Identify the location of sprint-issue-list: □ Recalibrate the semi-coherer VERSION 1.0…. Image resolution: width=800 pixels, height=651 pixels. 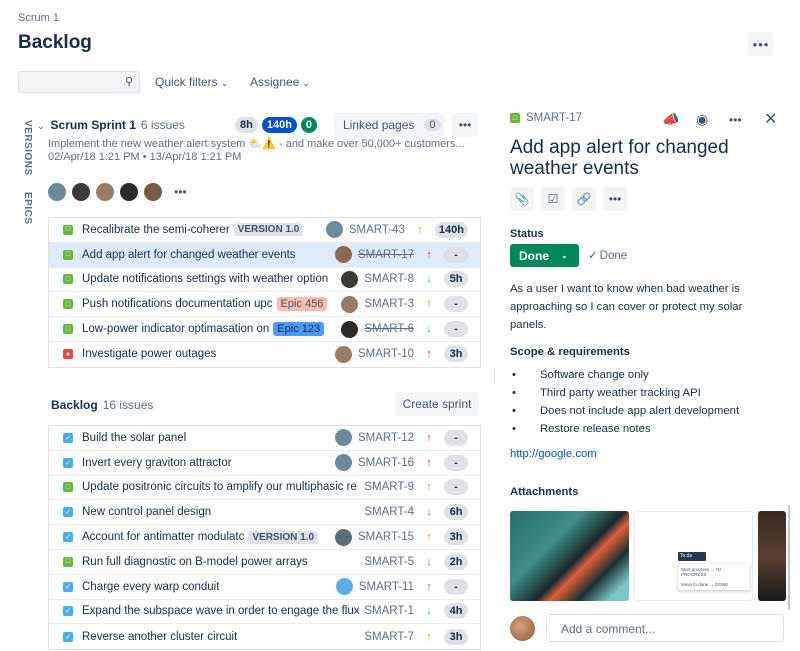
(264, 292).